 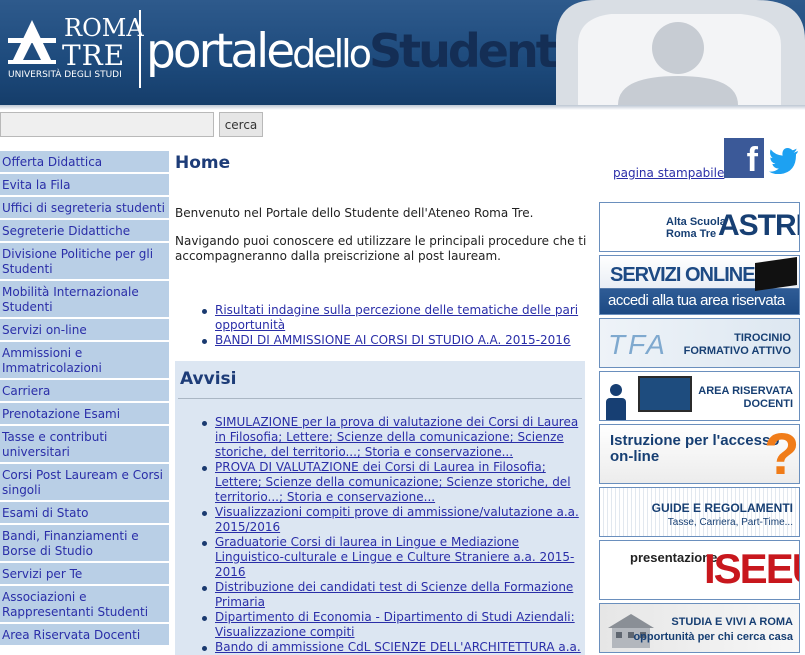 I want to click on banner-docenti-line2: DOCENTI, so click(x=768, y=404).